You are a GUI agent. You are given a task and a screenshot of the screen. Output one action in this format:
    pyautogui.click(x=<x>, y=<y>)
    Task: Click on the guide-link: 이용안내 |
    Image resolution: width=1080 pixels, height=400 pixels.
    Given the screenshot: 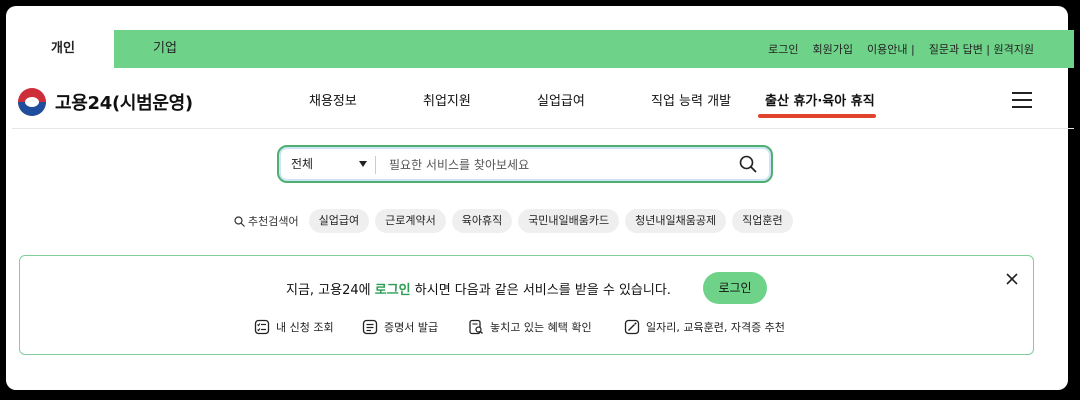 What is the action you would take?
    pyautogui.click(x=891, y=49)
    